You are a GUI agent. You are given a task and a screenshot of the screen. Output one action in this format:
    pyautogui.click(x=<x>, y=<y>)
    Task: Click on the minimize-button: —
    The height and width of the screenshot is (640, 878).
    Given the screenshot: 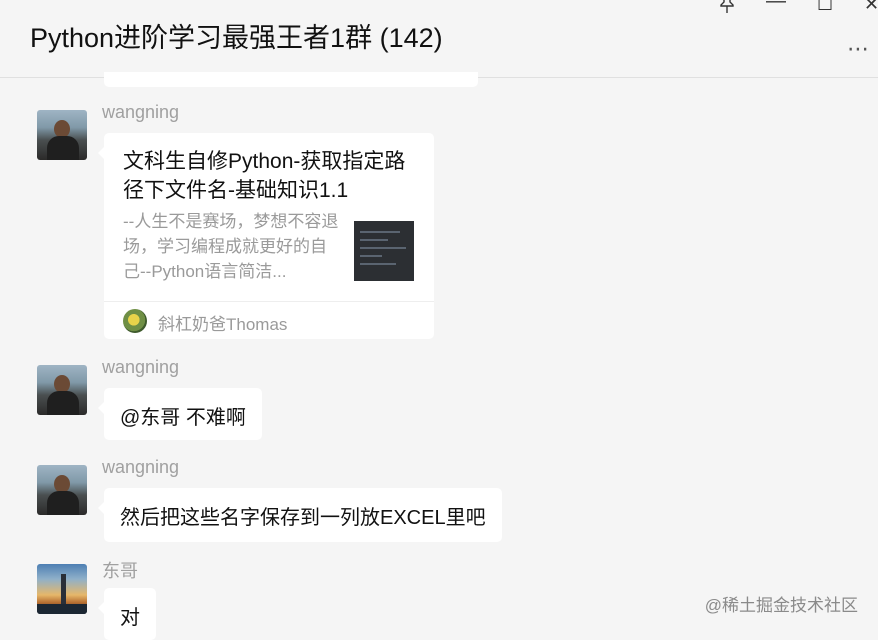 What is the action you would take?
    pyautogui.click(x=776, y=5)
    